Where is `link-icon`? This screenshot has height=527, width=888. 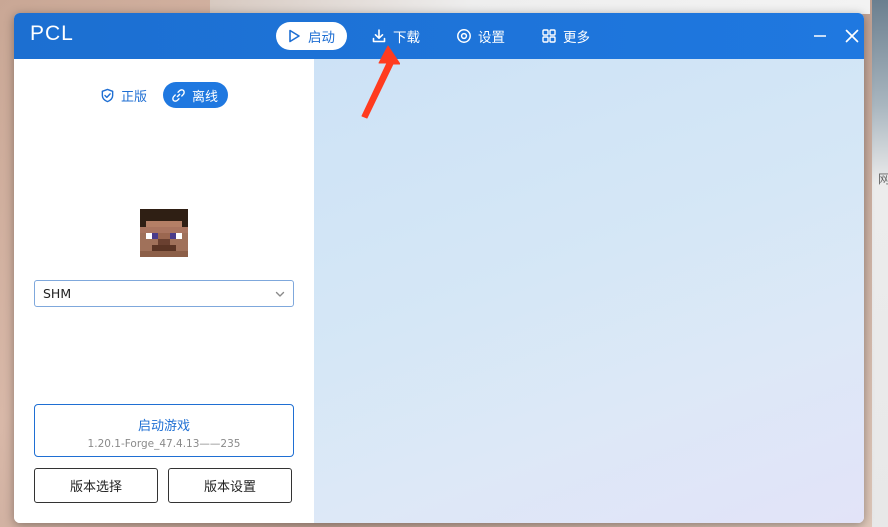
link-icon is located at coordinates (178, 95).